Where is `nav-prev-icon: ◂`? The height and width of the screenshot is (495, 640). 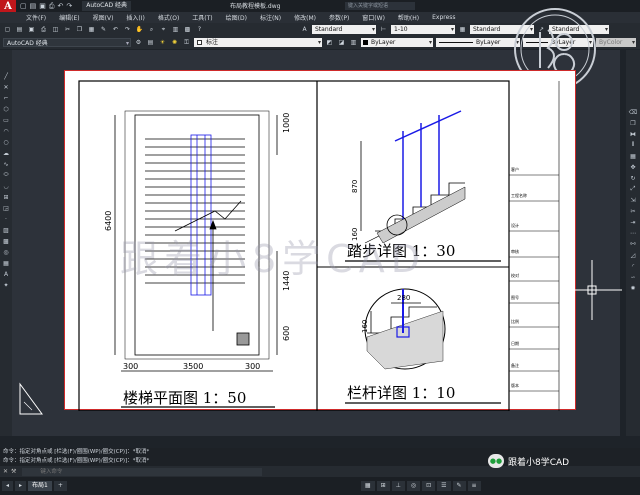 nav-prev-icon: ◂ is located at coordinates (8, 486).